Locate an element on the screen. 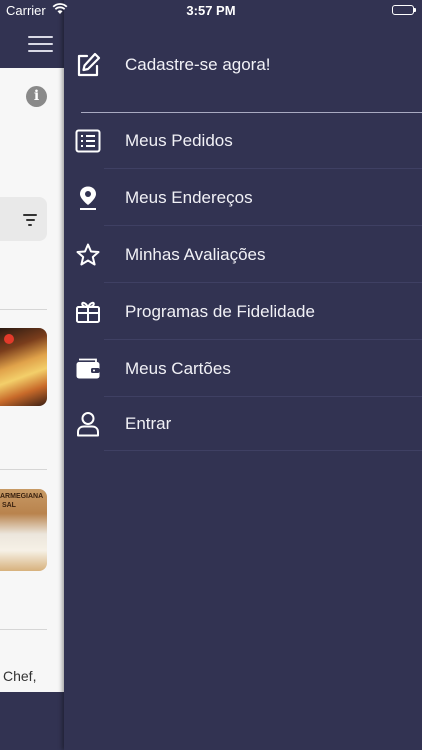 The image size is (422, 750). status-bar: Carrier 3:57 PM is located at coordinates (211, 11).